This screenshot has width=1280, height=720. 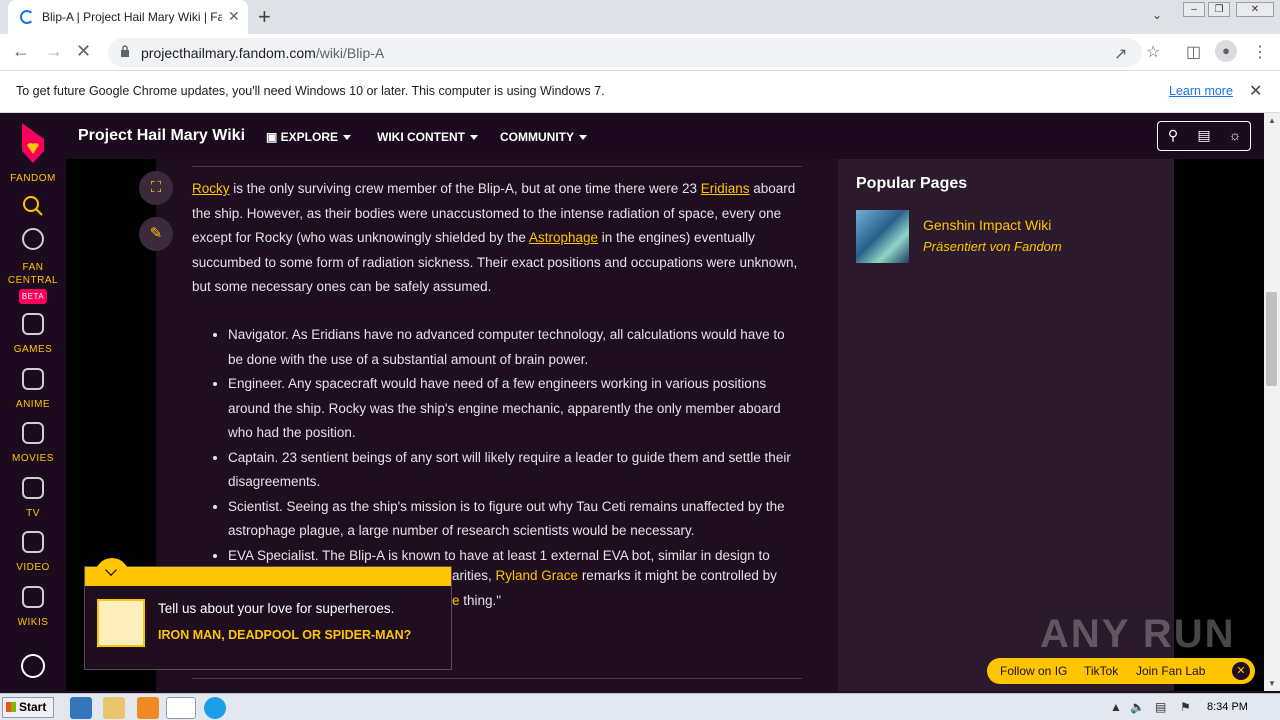 I want to click on nav-explore-label: EXPLORE, so click(x=309, y=137).